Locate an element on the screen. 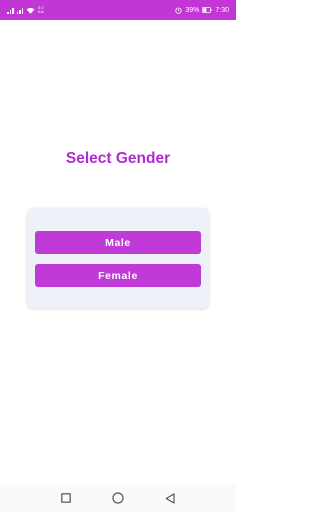  signal-2-icon is located at coordinates (19, 10).